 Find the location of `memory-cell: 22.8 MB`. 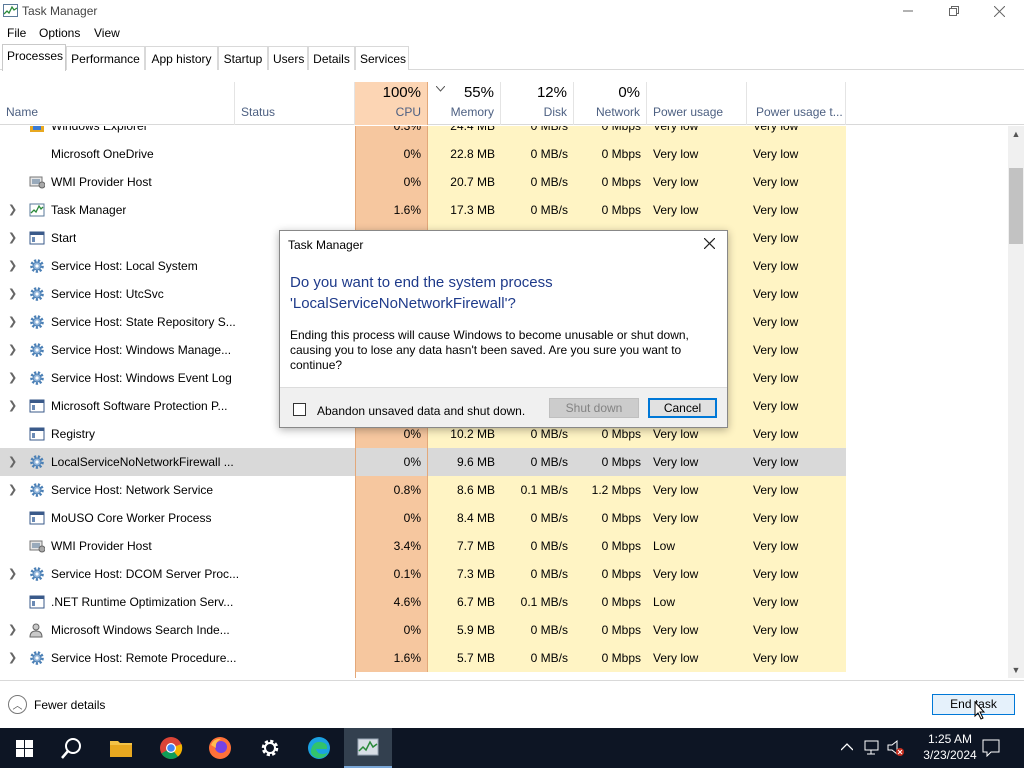

memory-cell: 22.8 MB is located at coordinates (464, 154).